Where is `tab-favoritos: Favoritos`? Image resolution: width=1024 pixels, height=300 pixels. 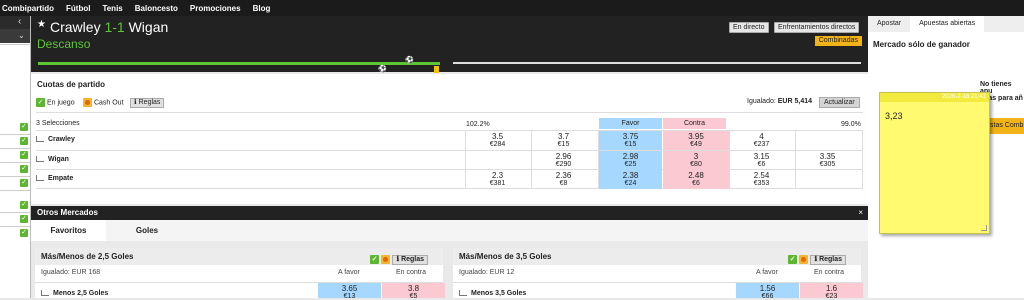 tab-favoritos: Favoritos is located at coordinates (68, 230).